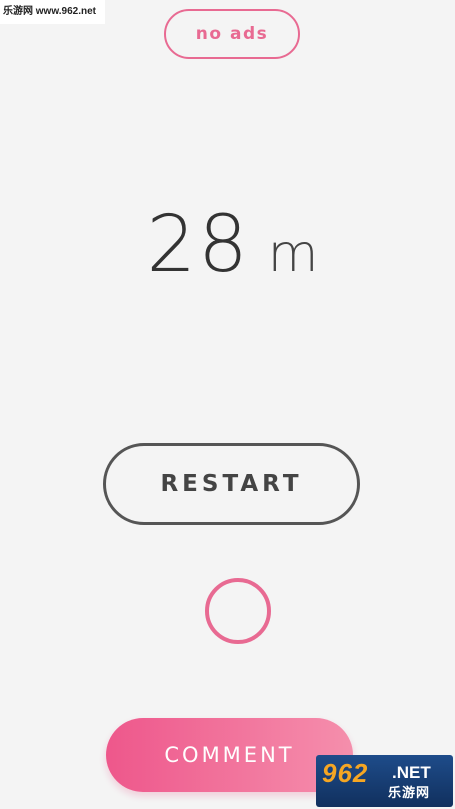 The height and width of the screenshot is (809, 455). I want to click on watermark-logo: 962 .NET 乐游网, so click(384, 781).